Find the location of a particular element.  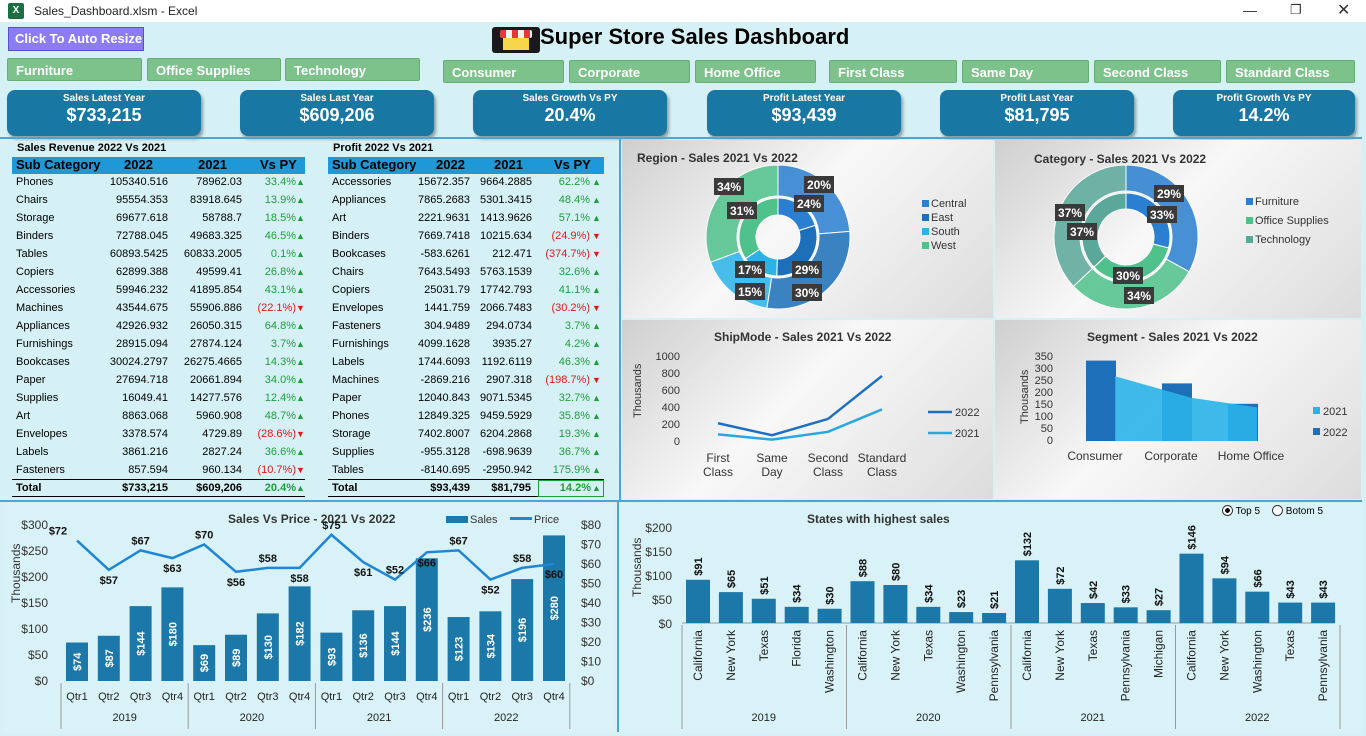

table-cell: 59946.232 is located at coordinates (142, 290).